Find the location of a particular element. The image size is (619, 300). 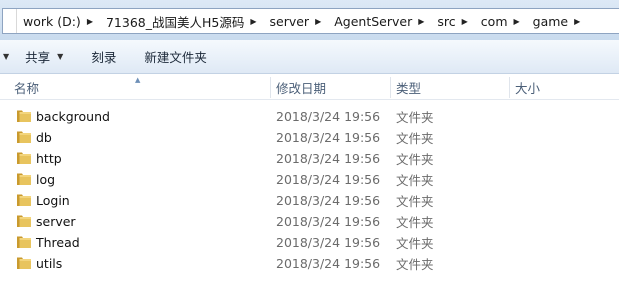

new-folder-label: 新建文件夹 is located at coordinates (175, 57).